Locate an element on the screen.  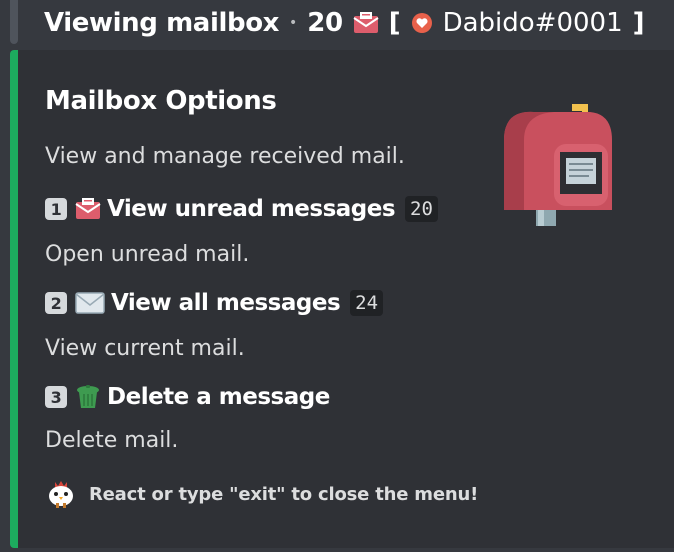
option-count: 24 is located at coordinates (367, 303).